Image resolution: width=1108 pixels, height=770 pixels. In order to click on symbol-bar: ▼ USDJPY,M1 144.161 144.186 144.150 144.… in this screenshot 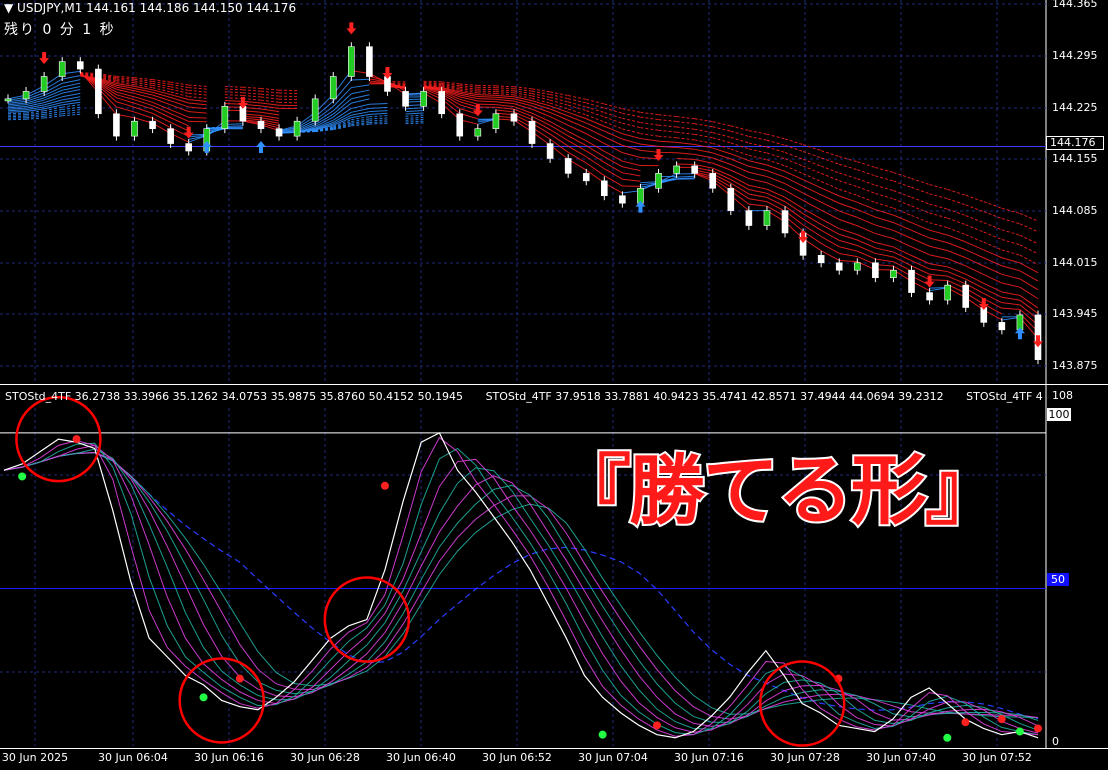, I will do `click(150, 8)`.